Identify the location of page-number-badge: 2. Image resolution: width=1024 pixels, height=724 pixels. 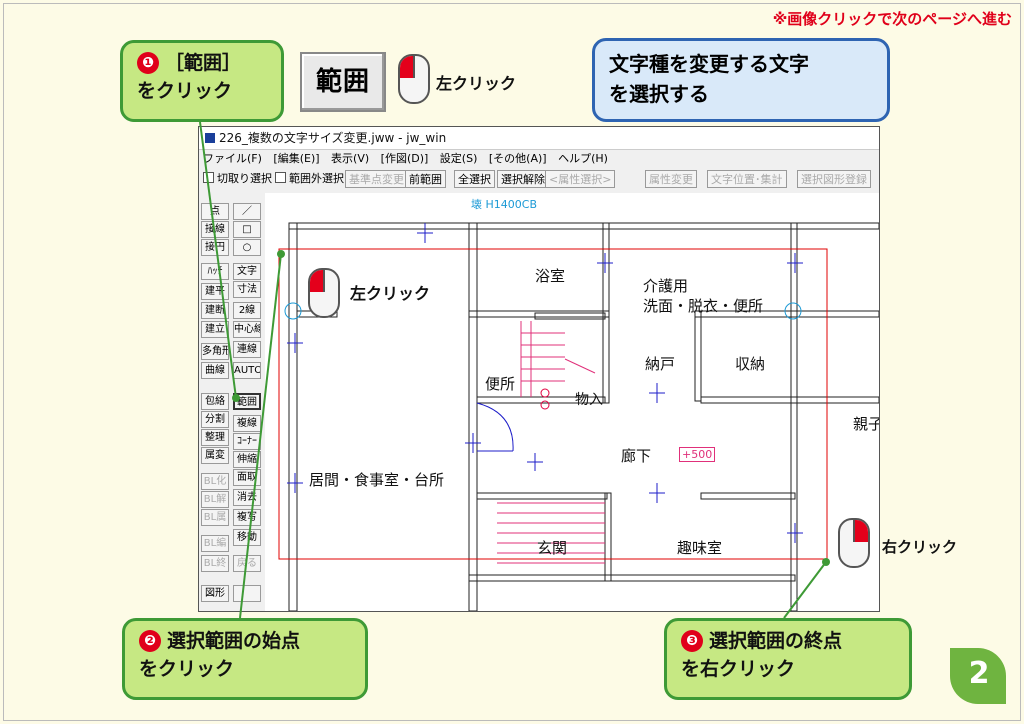
(979, 677).